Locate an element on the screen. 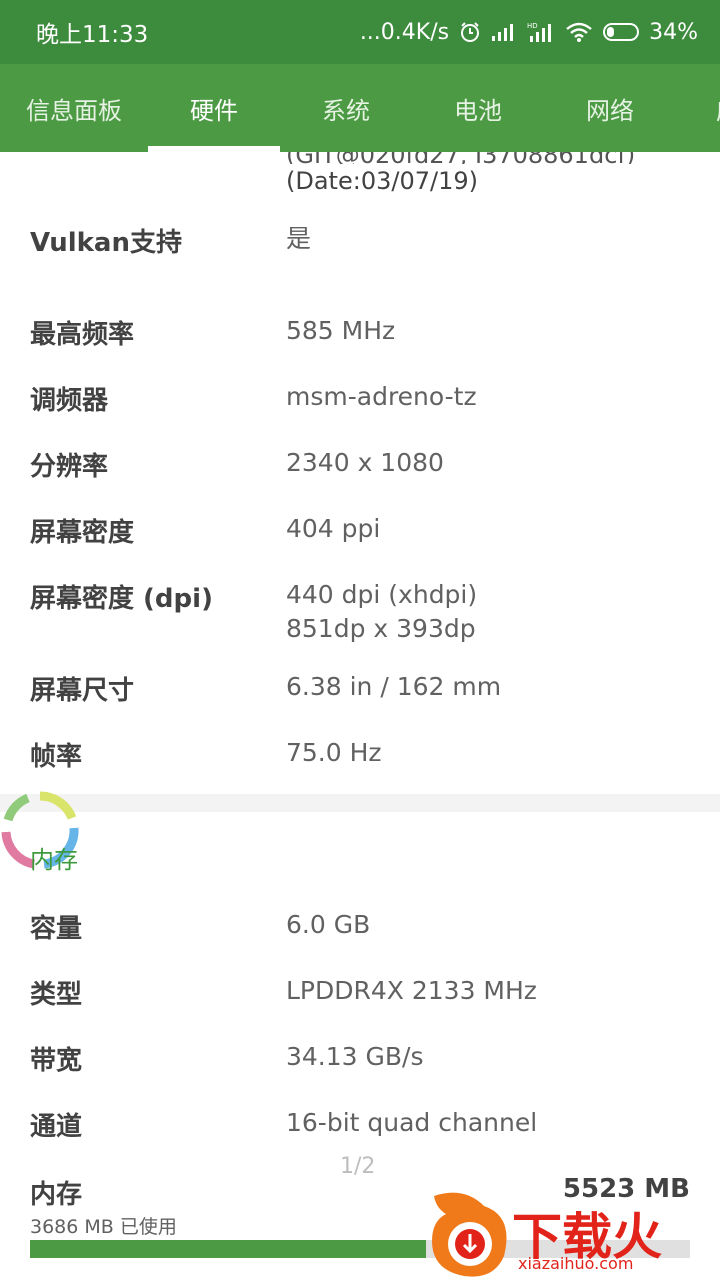 The height and width of the screenshot is (1280, 720). row-value: 6.38 in / 162 mm is located at coordinates (394, 686).